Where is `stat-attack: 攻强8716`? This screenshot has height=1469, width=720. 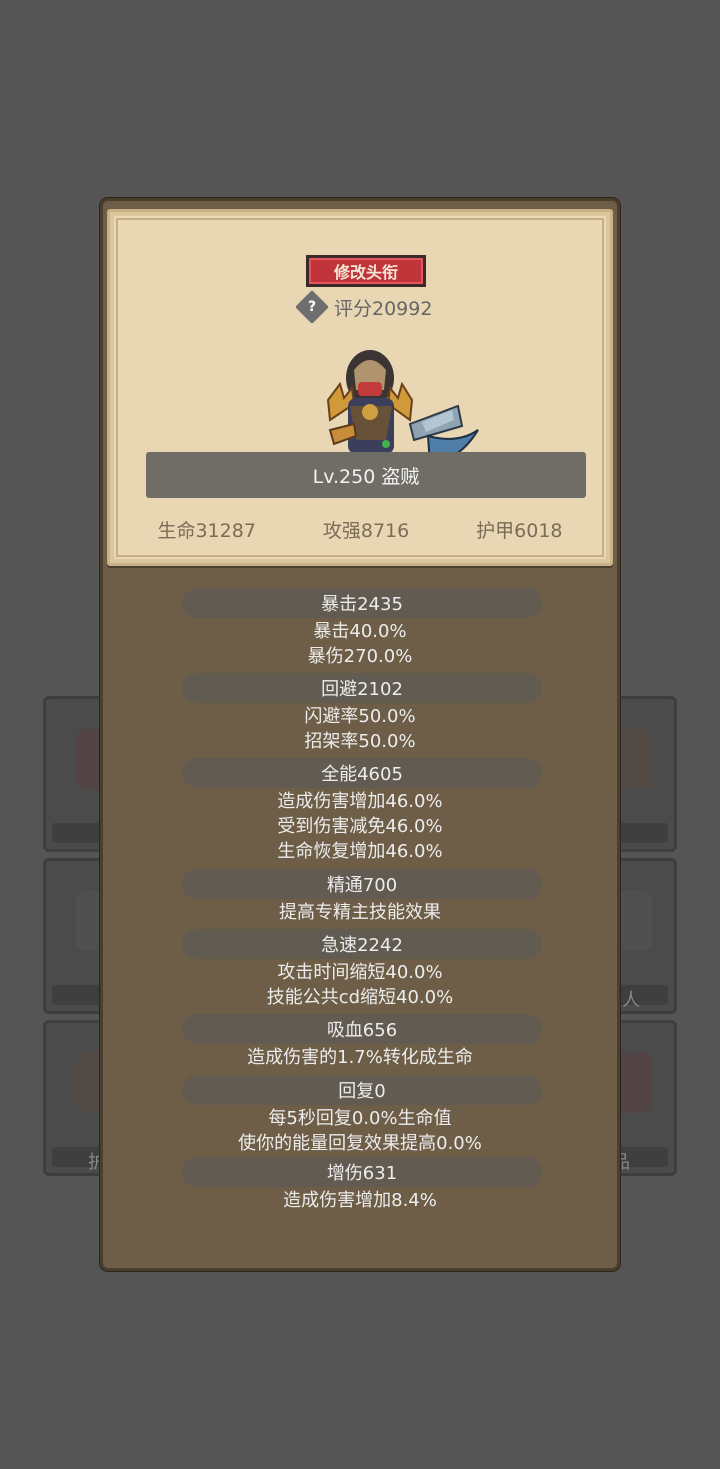 stat-attack: 攻强8716 is located at coordinates (366, 530).